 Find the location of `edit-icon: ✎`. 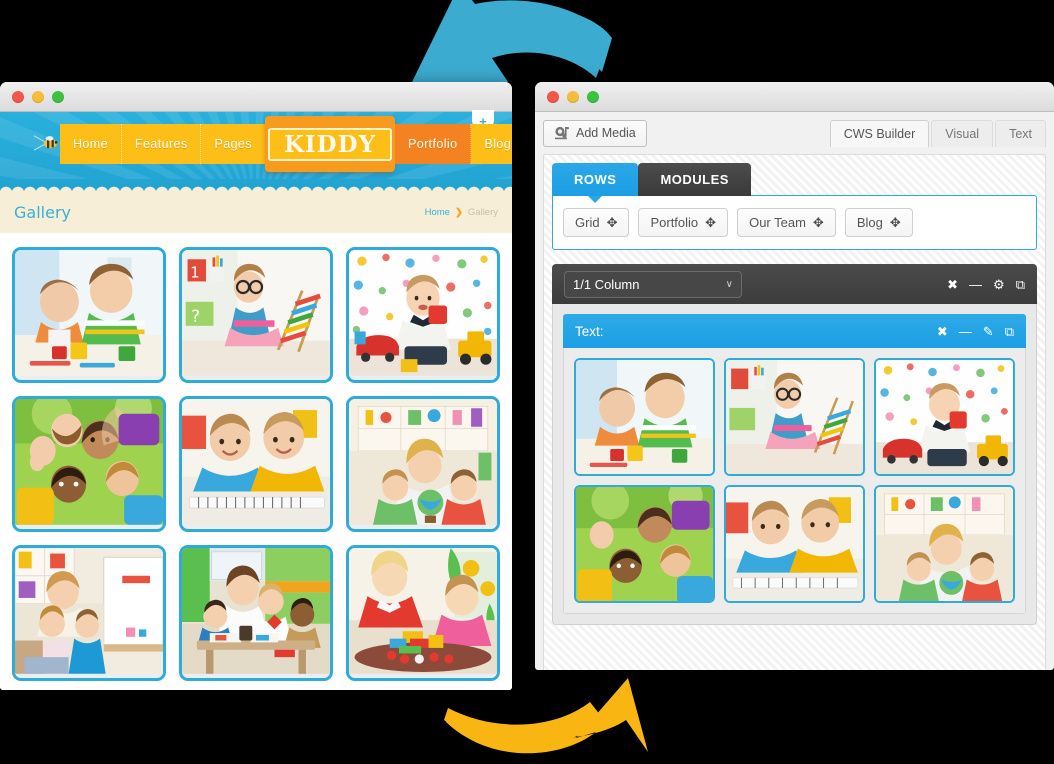

edit-icon: ✎ is located at coordinates (988, 331).